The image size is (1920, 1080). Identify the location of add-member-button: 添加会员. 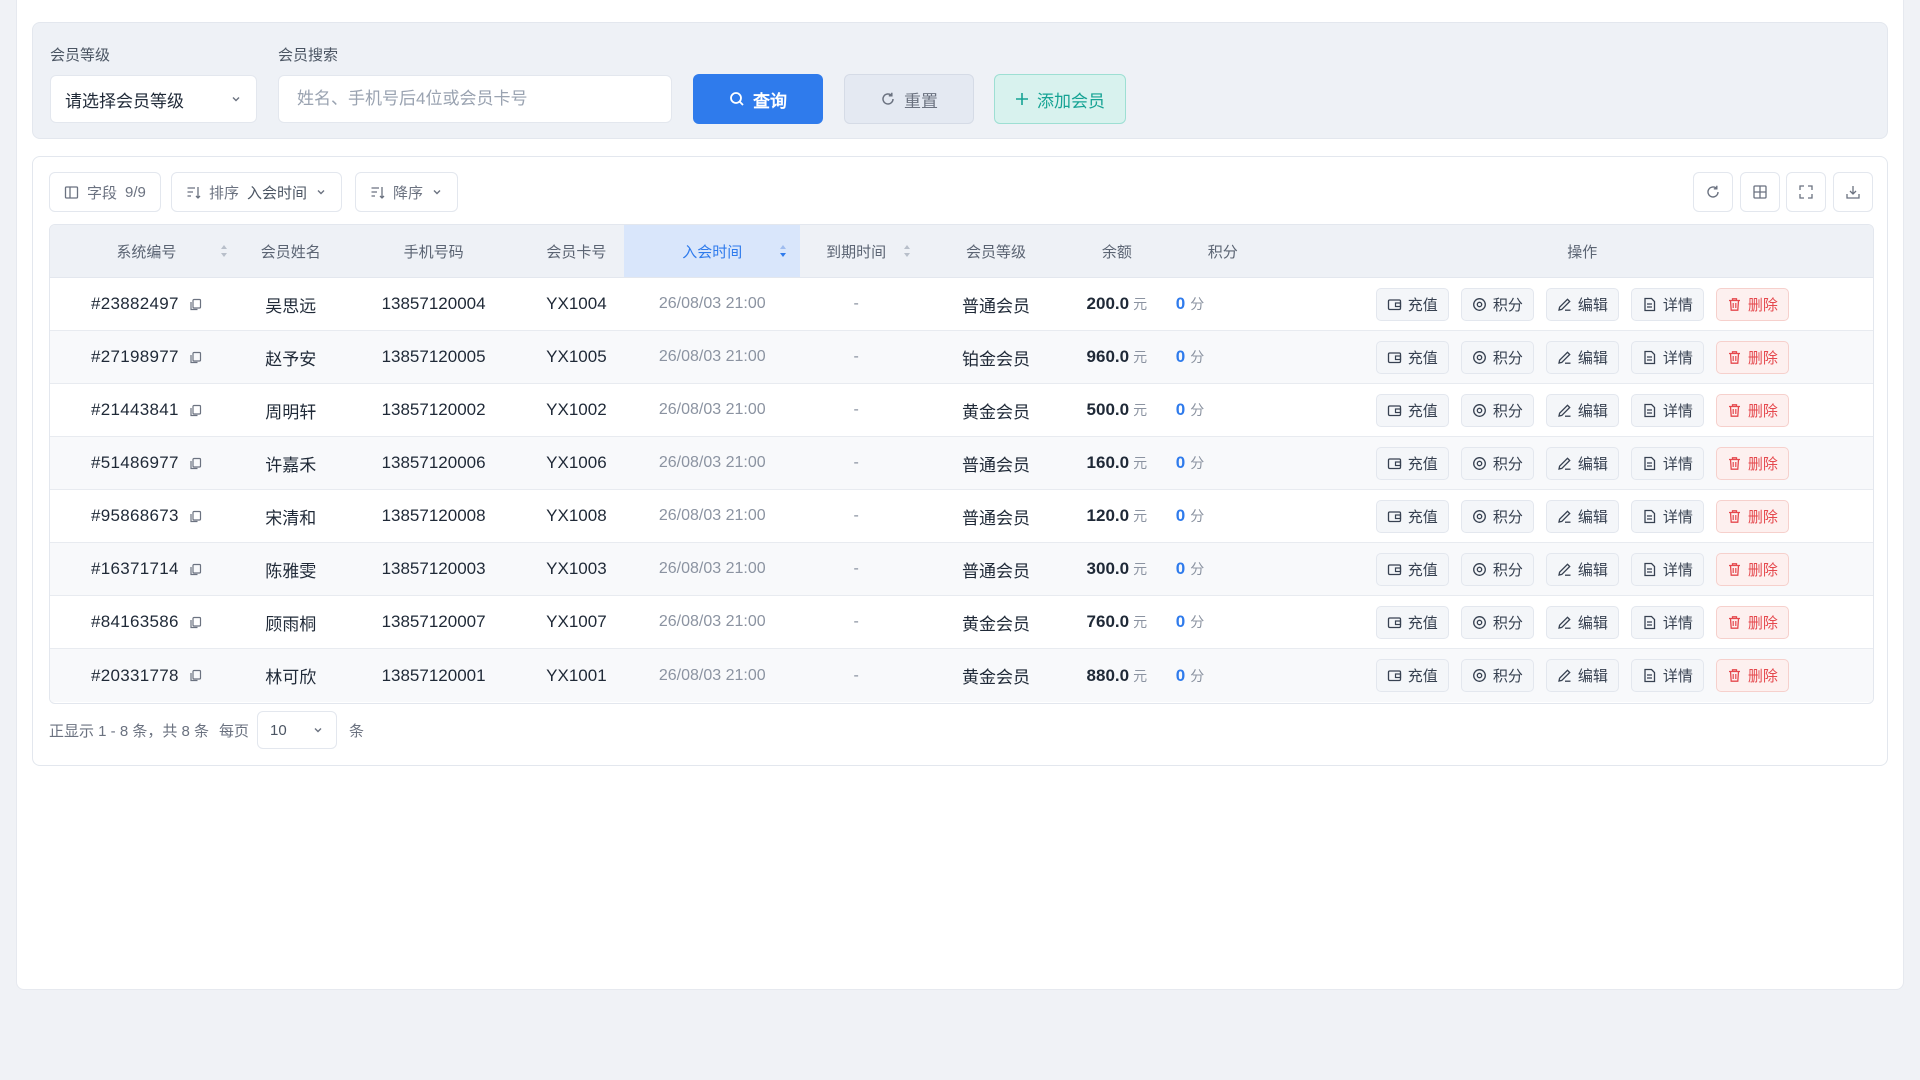
(1060, 99).